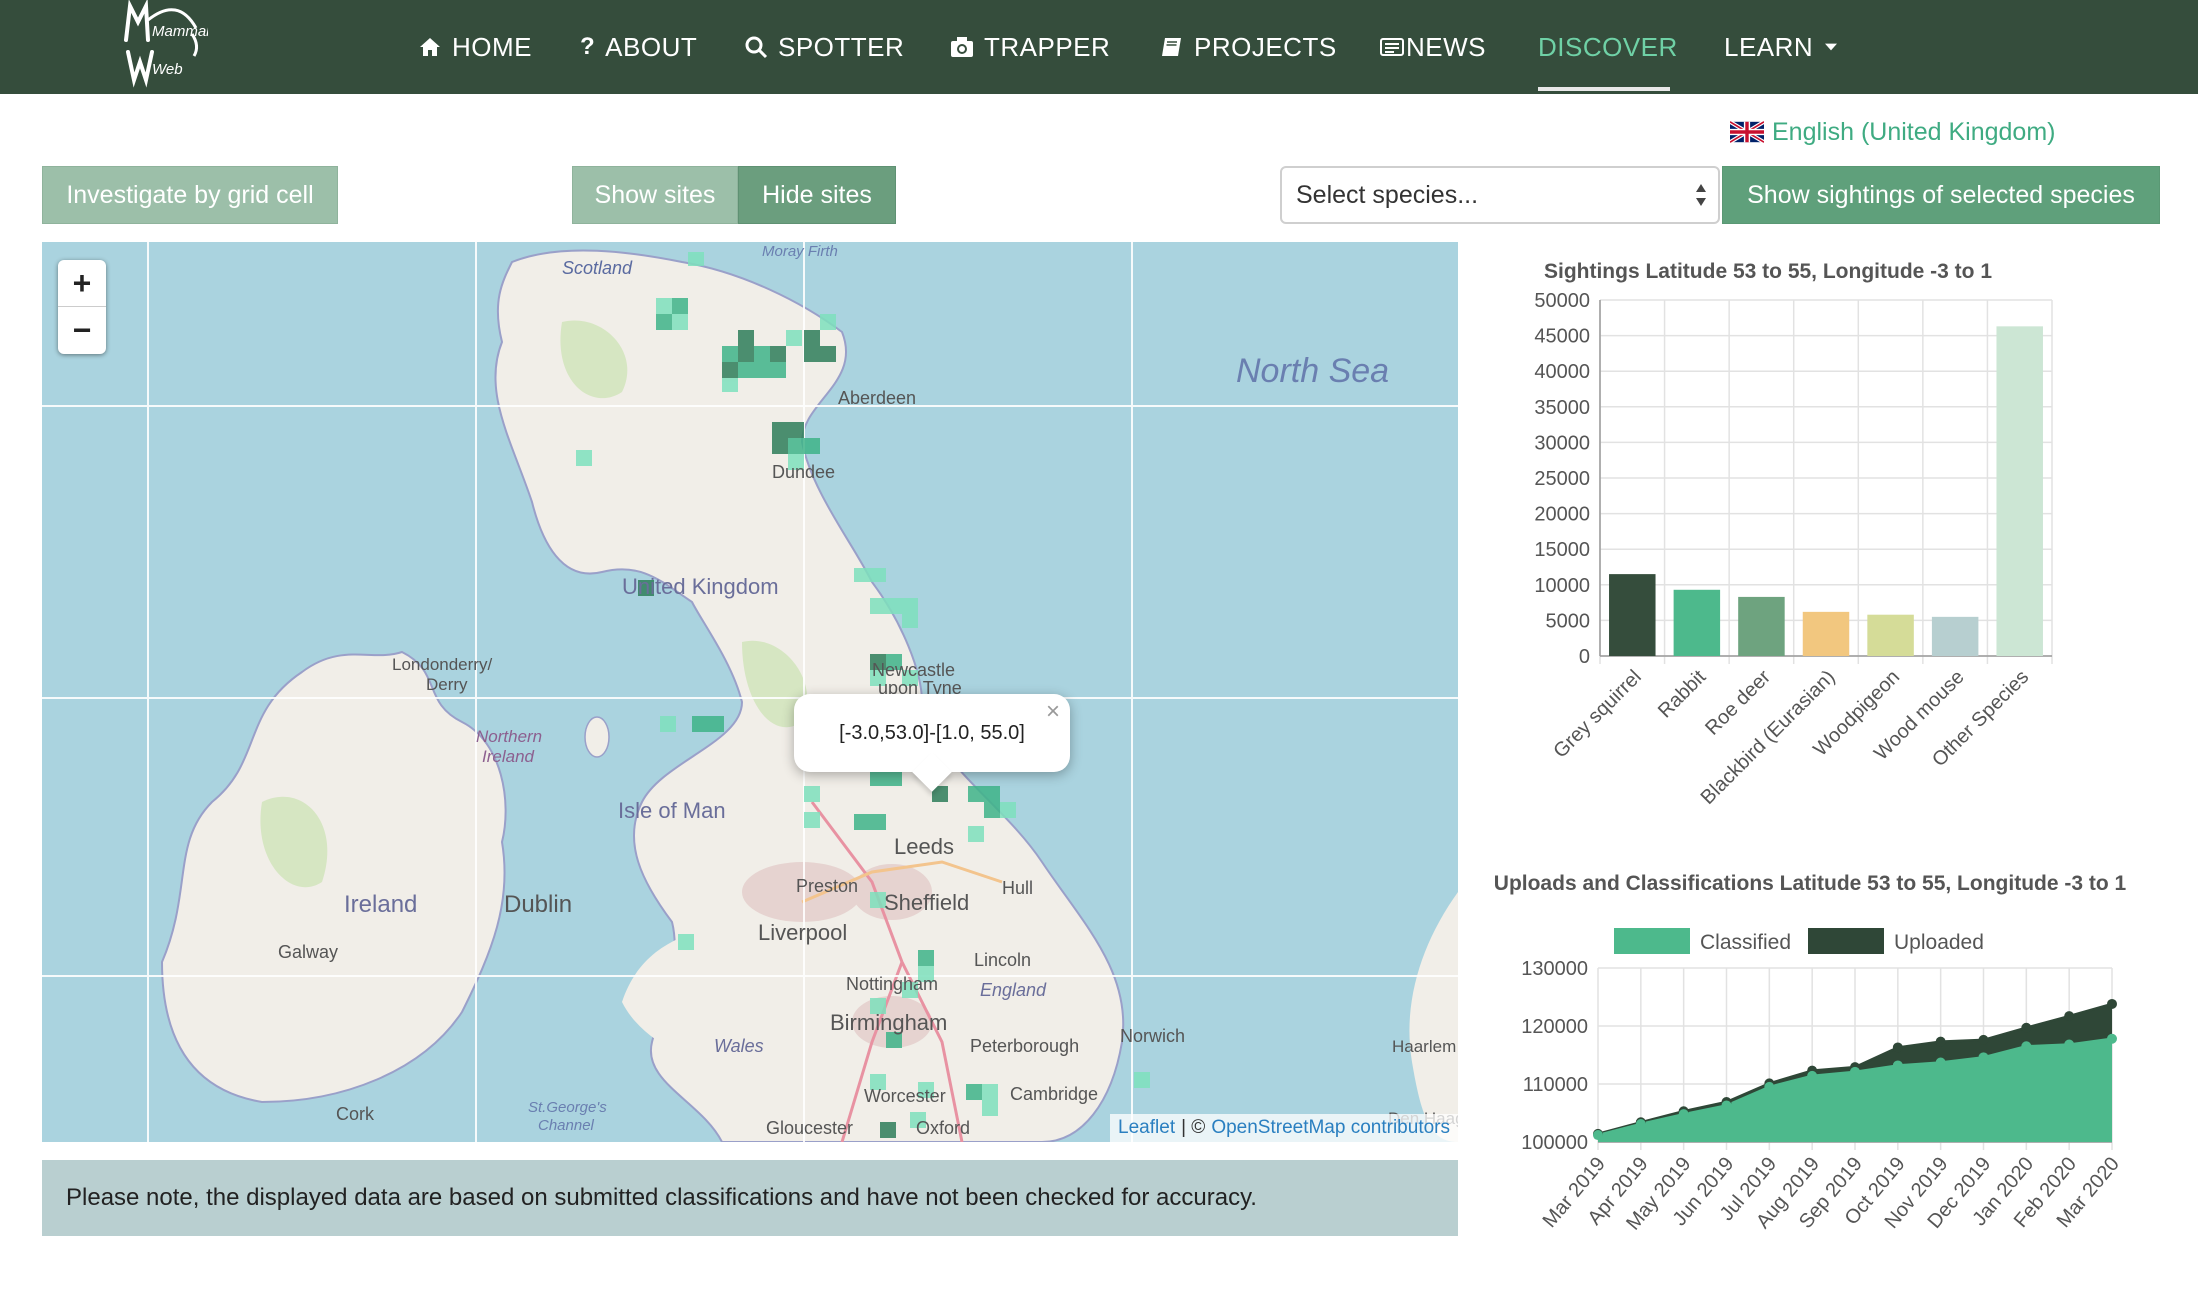  What do you see at coordinates (1562, 586) in the screenshot?
I see `bar-y-tick-label: 10000` at bounding box center [1562, 586].